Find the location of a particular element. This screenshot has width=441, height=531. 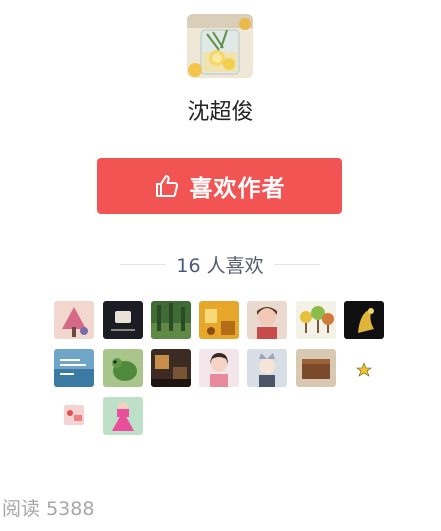

likes-count-text: 16 人喜欢 is located at coordinates (219, 264).